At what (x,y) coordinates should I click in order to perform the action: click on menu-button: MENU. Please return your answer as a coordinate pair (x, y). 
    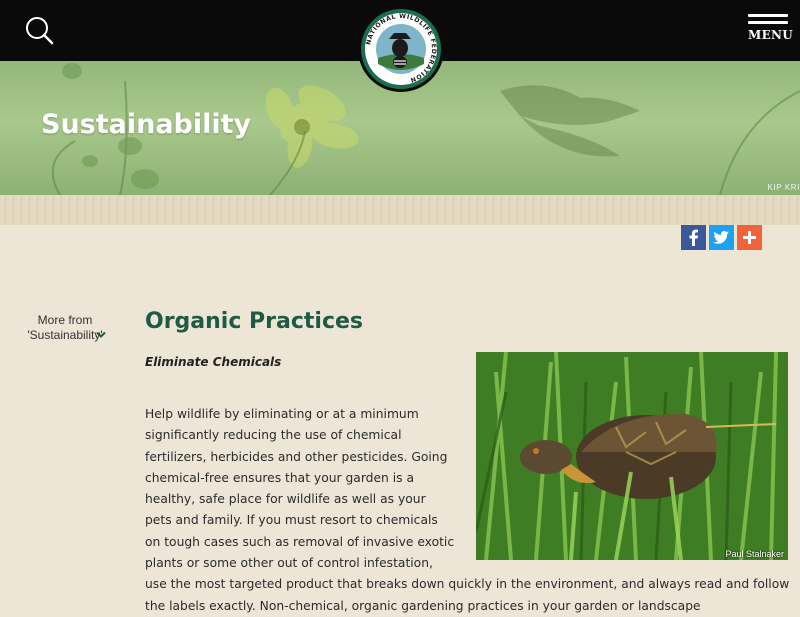
    Looking at the image, I should click on (771, 32).